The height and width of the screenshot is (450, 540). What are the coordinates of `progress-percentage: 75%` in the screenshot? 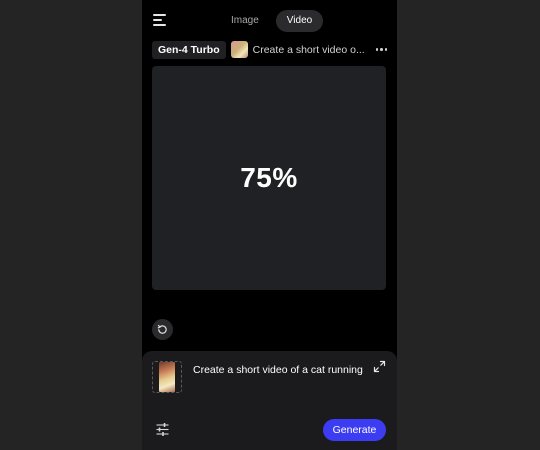 It's located at (269, 177).